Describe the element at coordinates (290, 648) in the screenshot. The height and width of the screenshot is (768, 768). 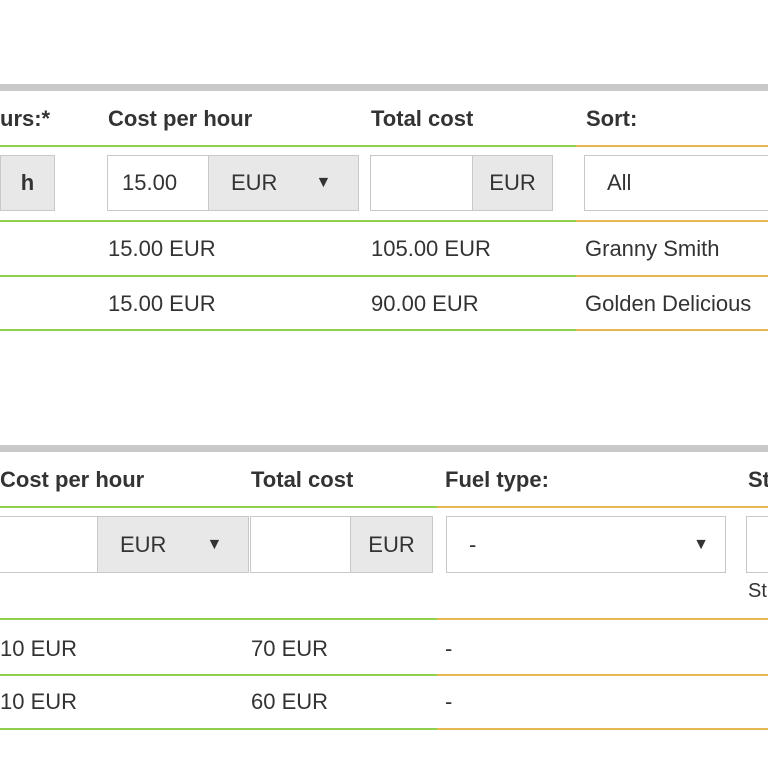
I see `total-cell: 70 EUR` at that location.